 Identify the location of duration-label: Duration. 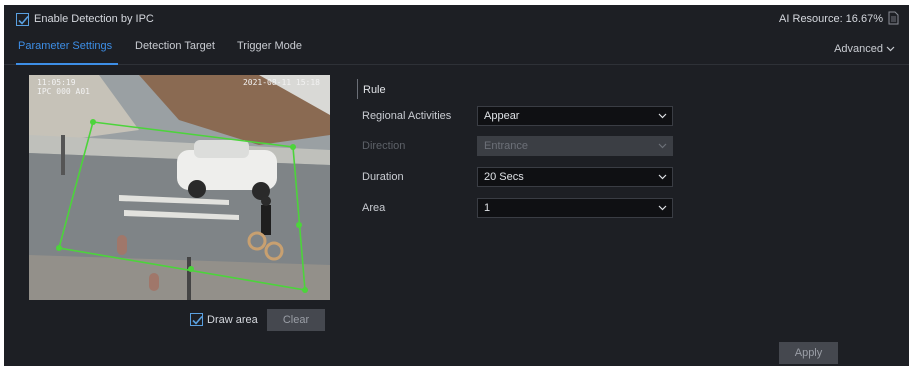
(383, 177).